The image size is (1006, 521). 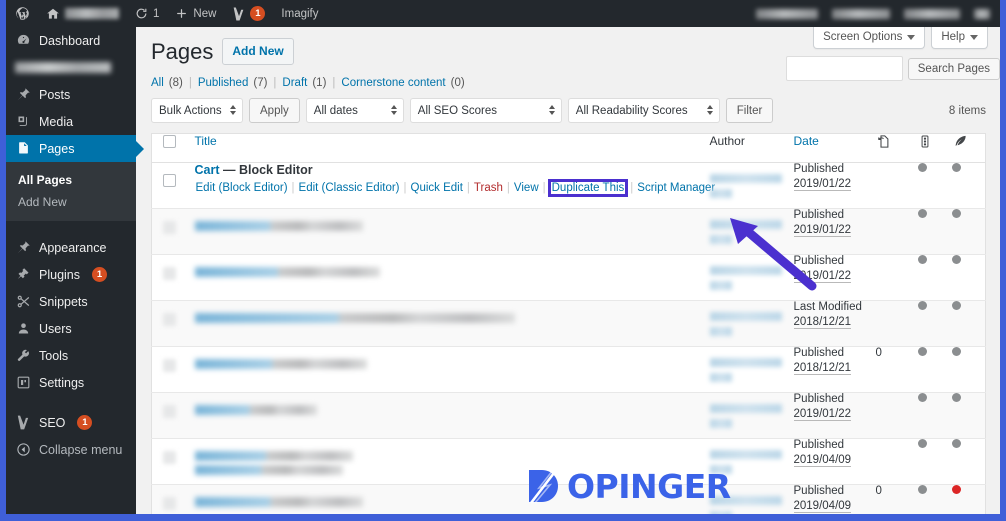 I want to click on row-author-cell, so click(x=751, y=323).